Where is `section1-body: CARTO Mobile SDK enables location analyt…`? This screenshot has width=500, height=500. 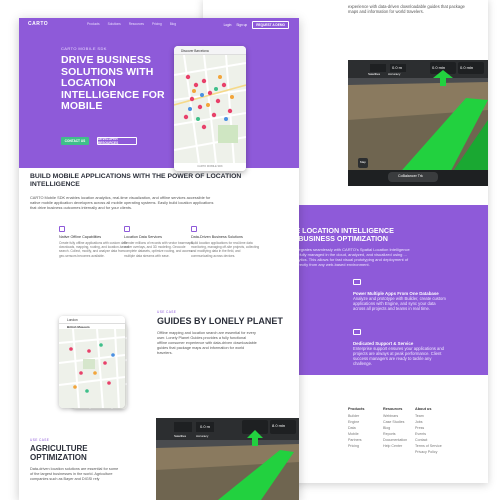 section1-body: CARTO Mobile SDK enables location analyt… is located at coordinates (122, 203).